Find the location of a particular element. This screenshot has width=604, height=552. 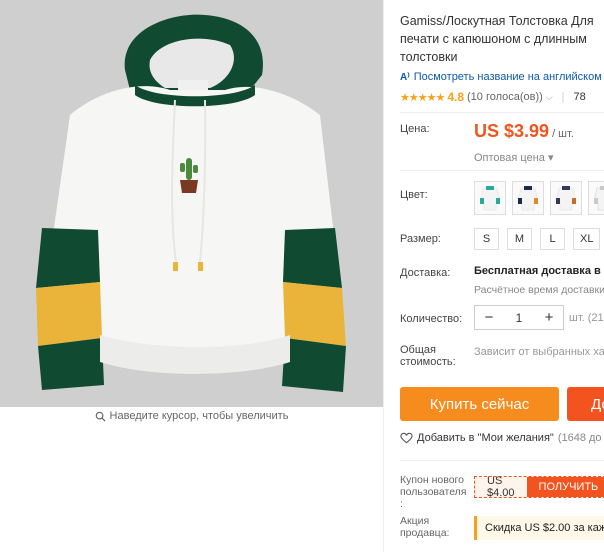

coupon-label-line: Купон нового is located at coordinates (432, 480).